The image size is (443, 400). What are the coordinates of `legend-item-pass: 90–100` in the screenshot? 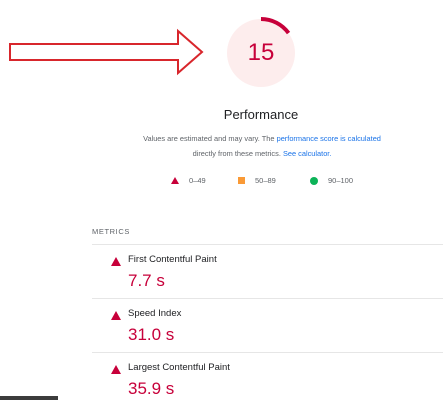 It's located at (331, 180).